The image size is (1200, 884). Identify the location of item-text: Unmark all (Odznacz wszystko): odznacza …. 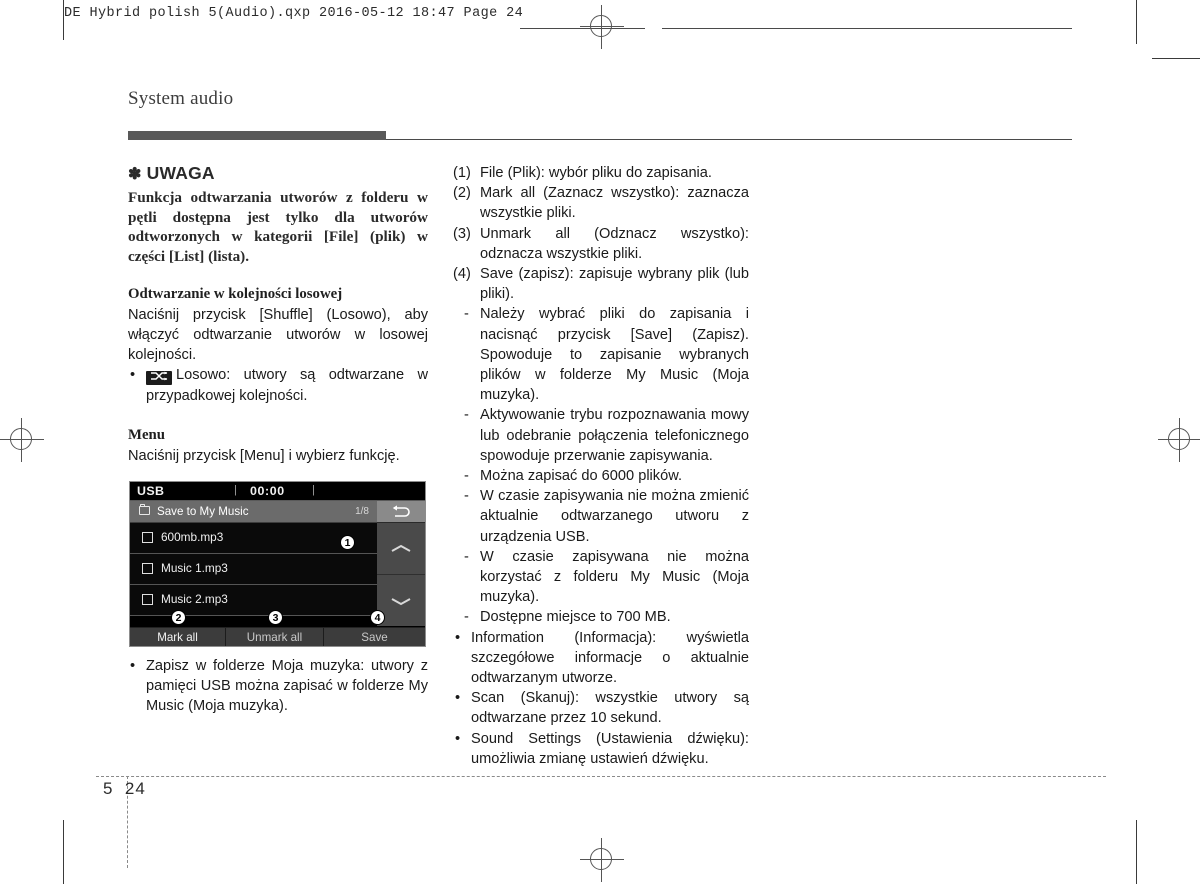
(614, 243).